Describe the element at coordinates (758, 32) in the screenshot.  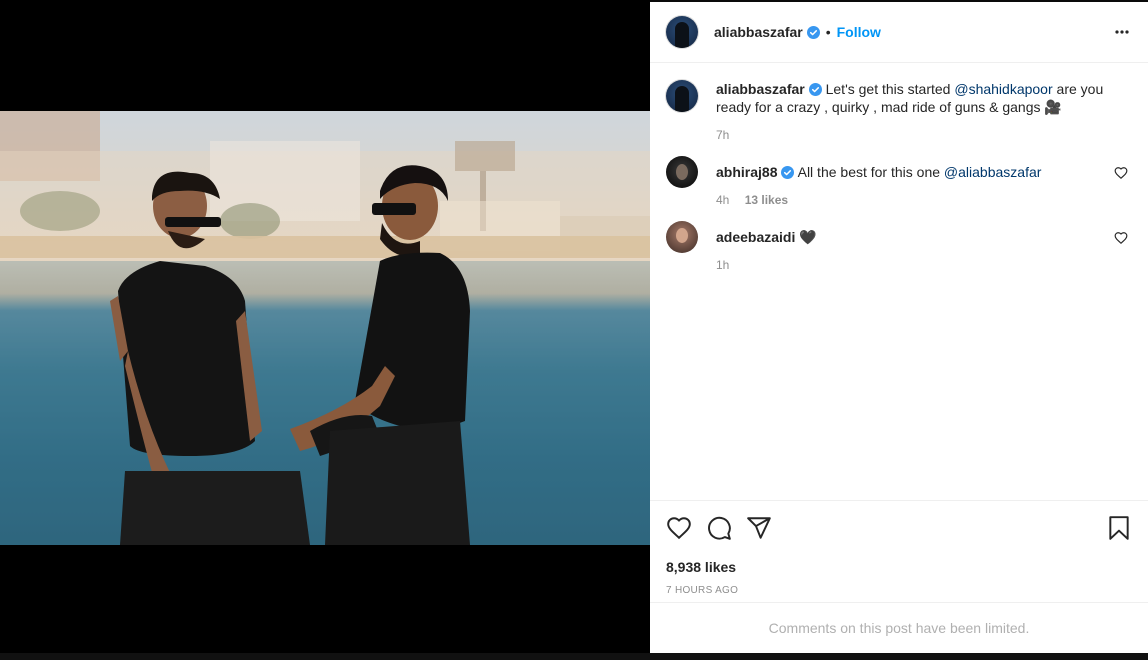
I see `author-username: aliabbaszafar` at that location.